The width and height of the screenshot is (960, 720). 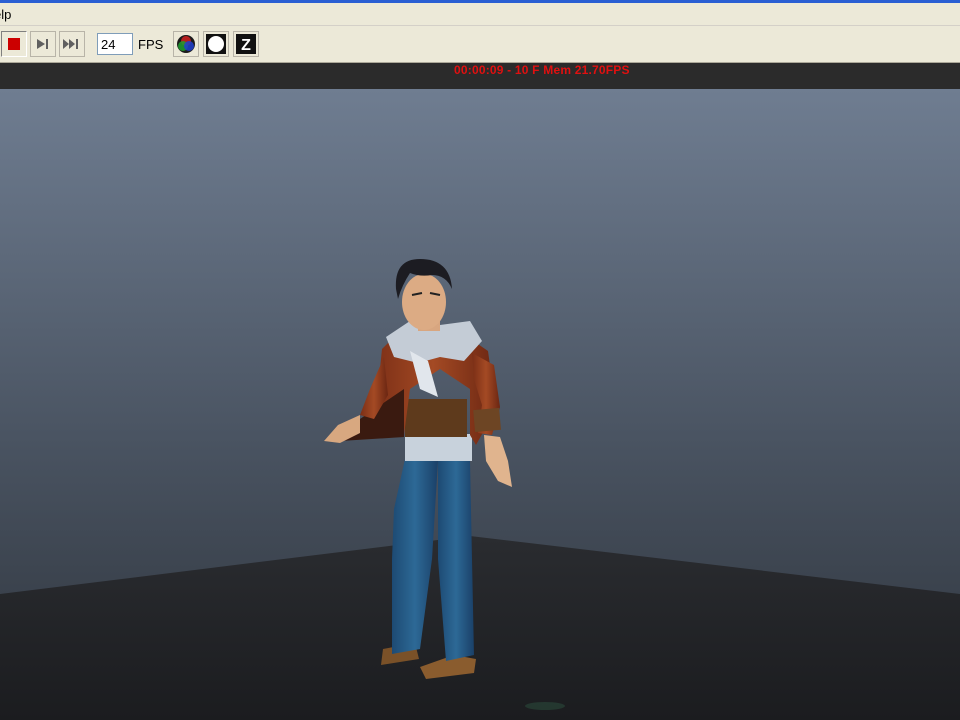 I want to click on alpha-circle-icon, so click(x=216, y=44).